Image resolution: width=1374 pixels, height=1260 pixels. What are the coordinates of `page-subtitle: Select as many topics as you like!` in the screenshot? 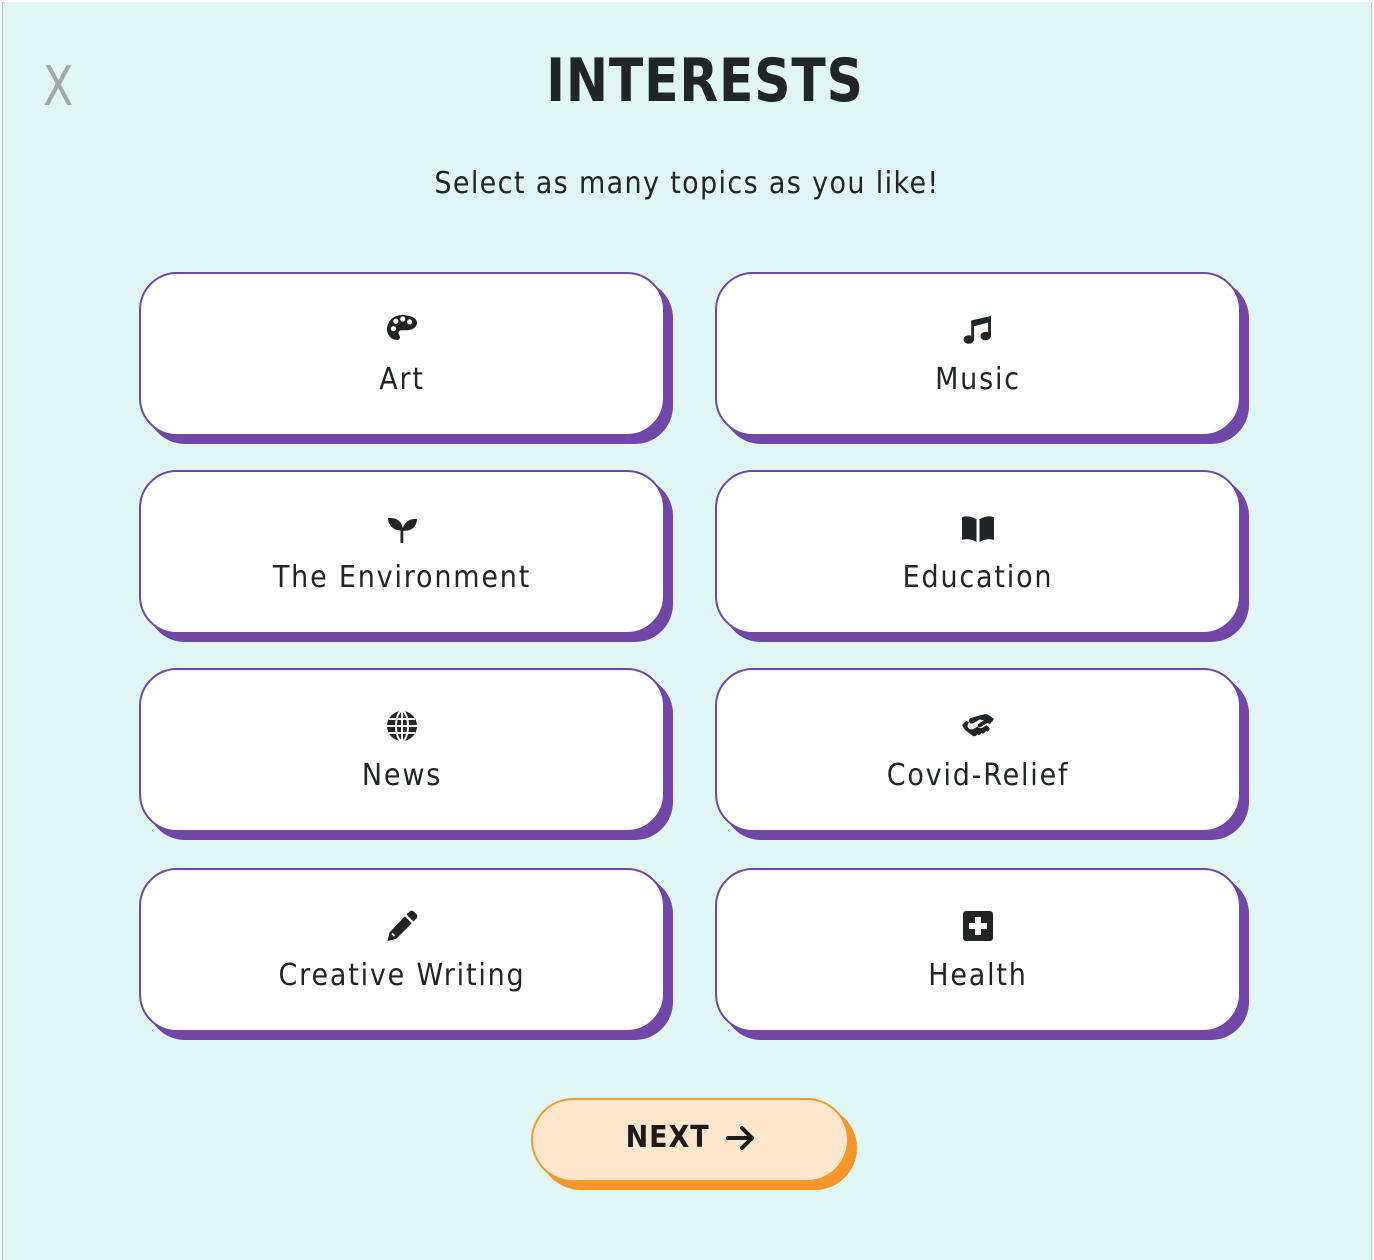 It's located at (687, 183).